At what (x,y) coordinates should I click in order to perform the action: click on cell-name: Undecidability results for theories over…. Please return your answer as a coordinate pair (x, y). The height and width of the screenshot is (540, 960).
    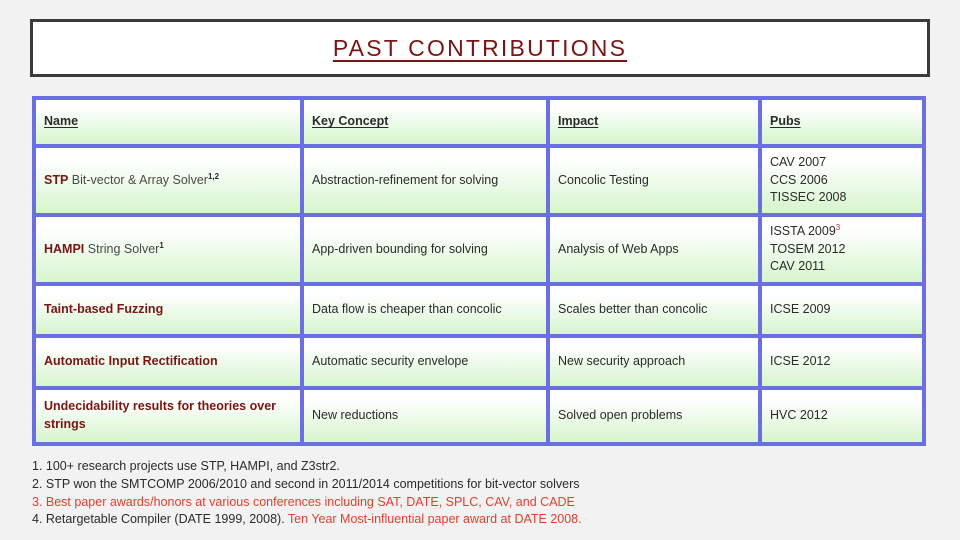
    Looking at the image, I should click on (170, 416).